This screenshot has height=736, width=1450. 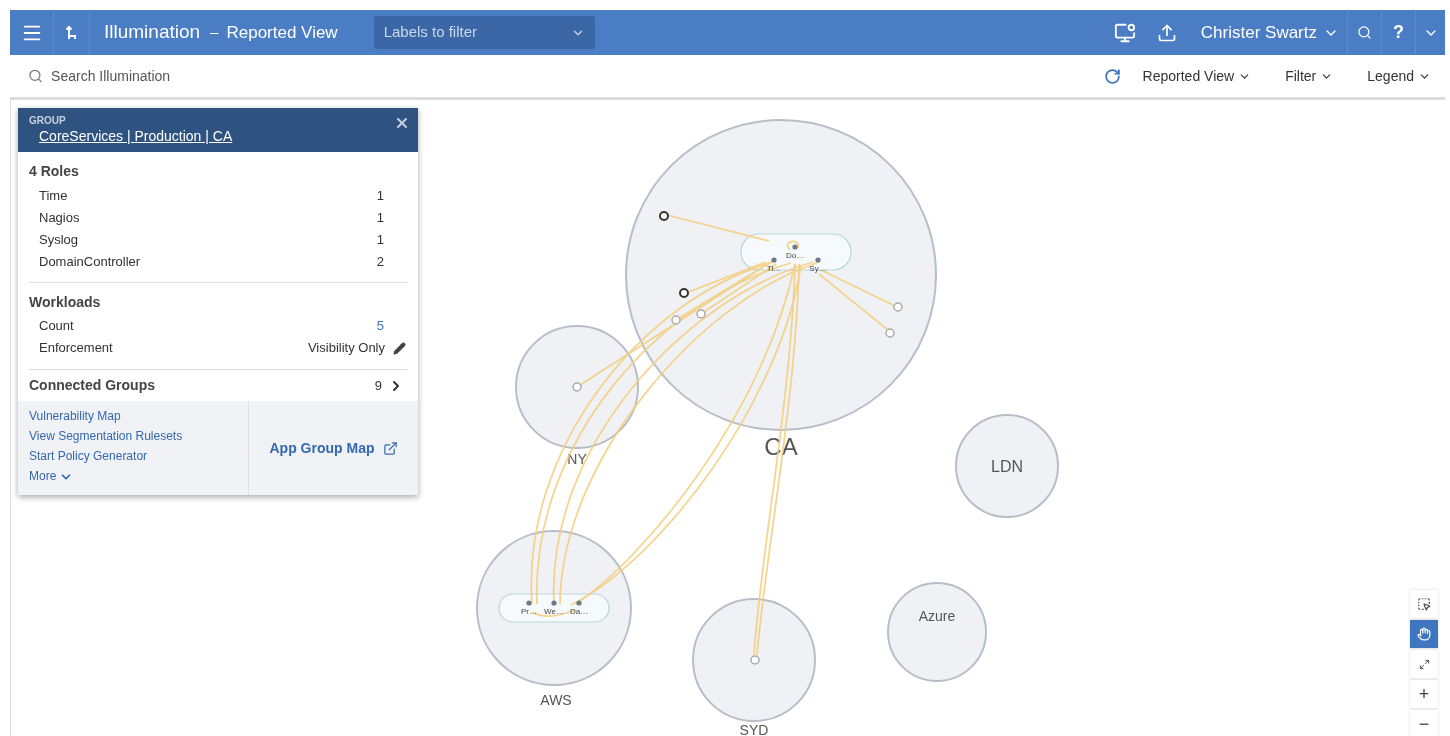 What do you see at coordinates (754, 729) in the screenshot?
I see `group-label: SYD` at bounding box center [754, 729].